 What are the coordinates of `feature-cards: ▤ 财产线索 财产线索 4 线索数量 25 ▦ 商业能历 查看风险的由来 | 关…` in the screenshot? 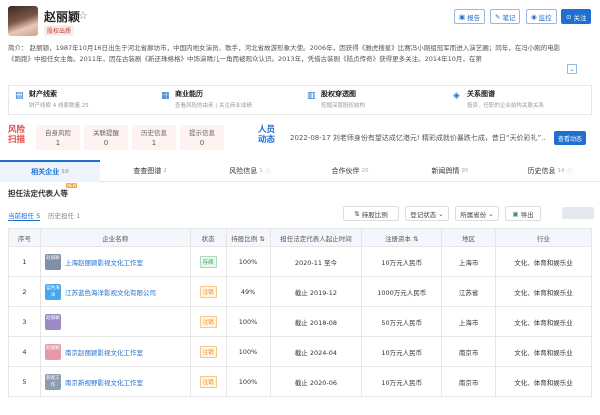 It's located at (300, 100).